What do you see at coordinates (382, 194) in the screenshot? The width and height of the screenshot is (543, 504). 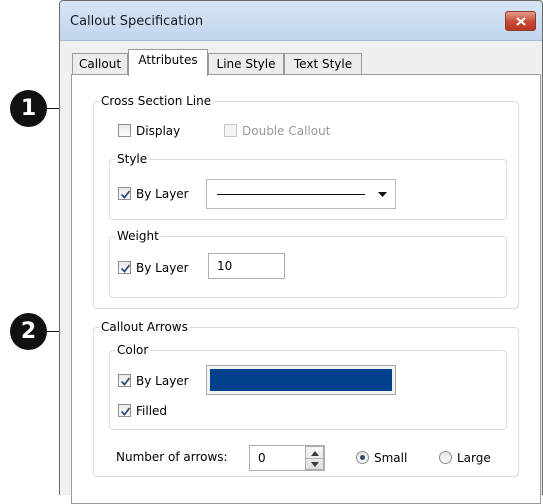 I see `chevron-down-icon` at bounding box center [382, 194].